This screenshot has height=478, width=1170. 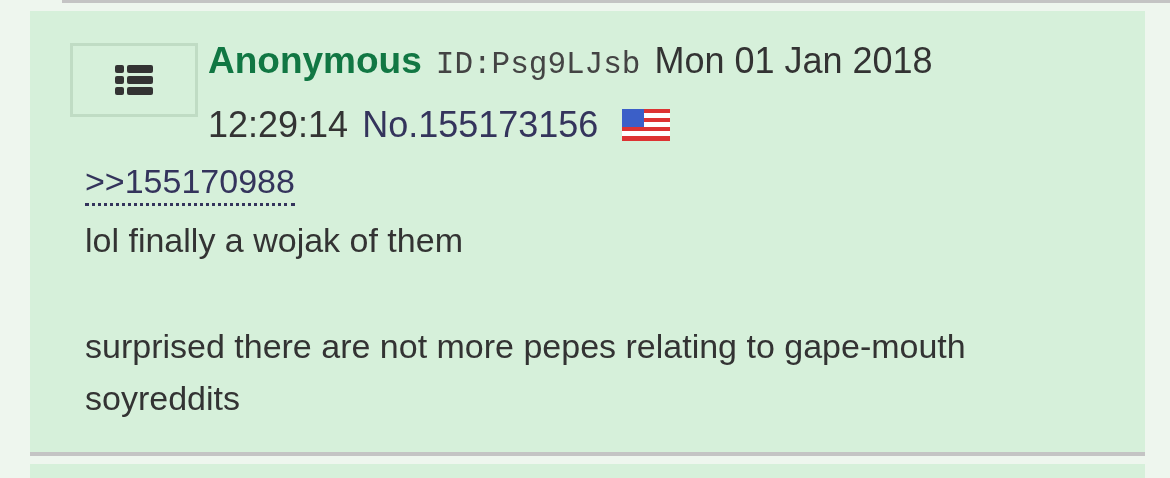 I want to click on poster-name: Anonymous, so click(x=315, y=61).